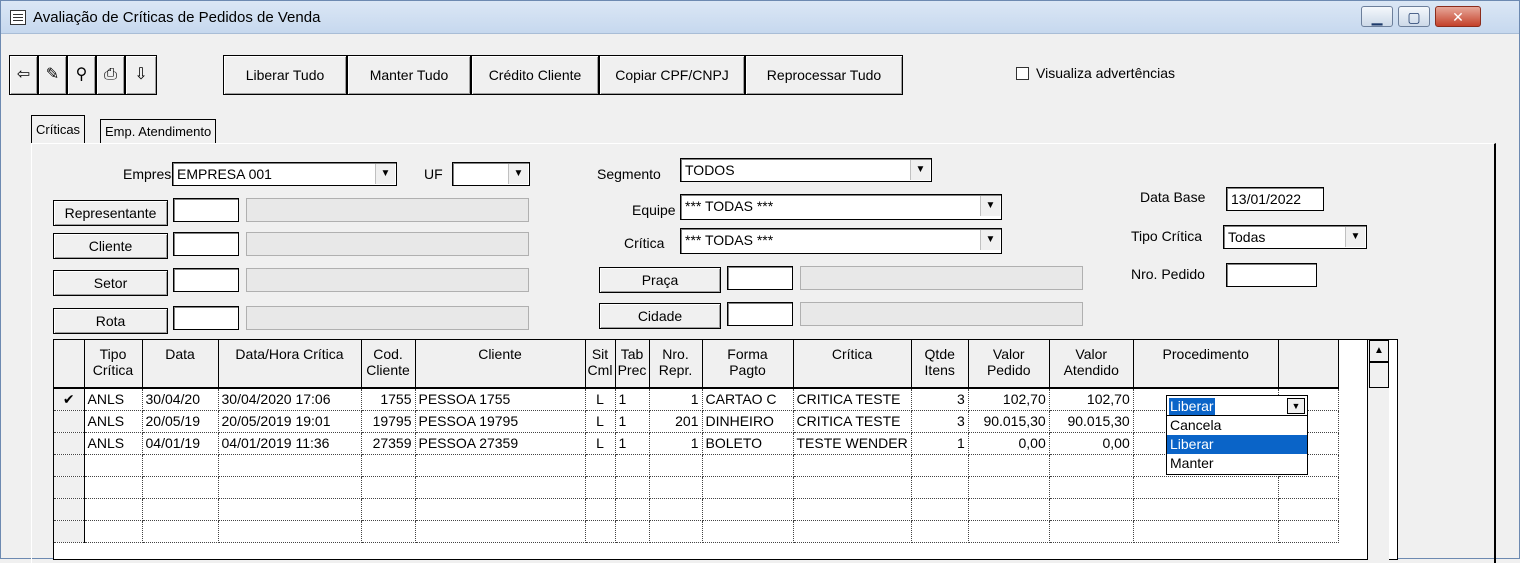  I want to click on representante-button: Representante, so click(110, 213).